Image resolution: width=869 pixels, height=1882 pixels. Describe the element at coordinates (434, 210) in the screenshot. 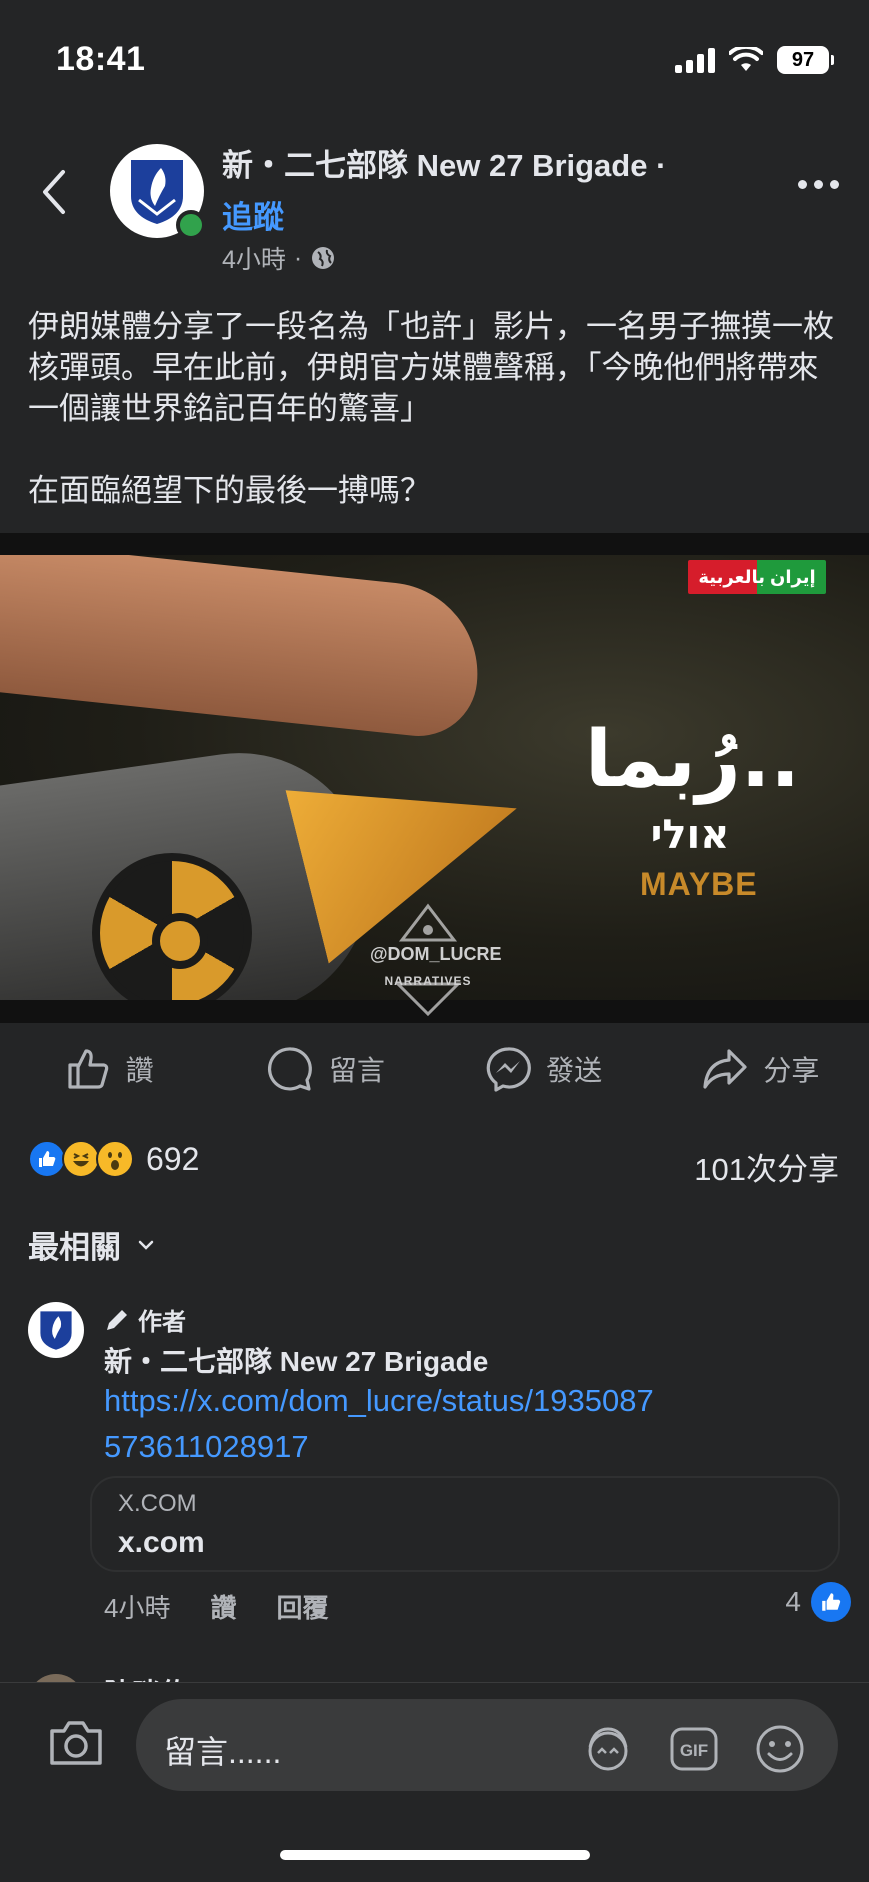

I see `post-header: 新・二七部隊 New 27 Brigade · 追蹤 4小時 ·` at that location.